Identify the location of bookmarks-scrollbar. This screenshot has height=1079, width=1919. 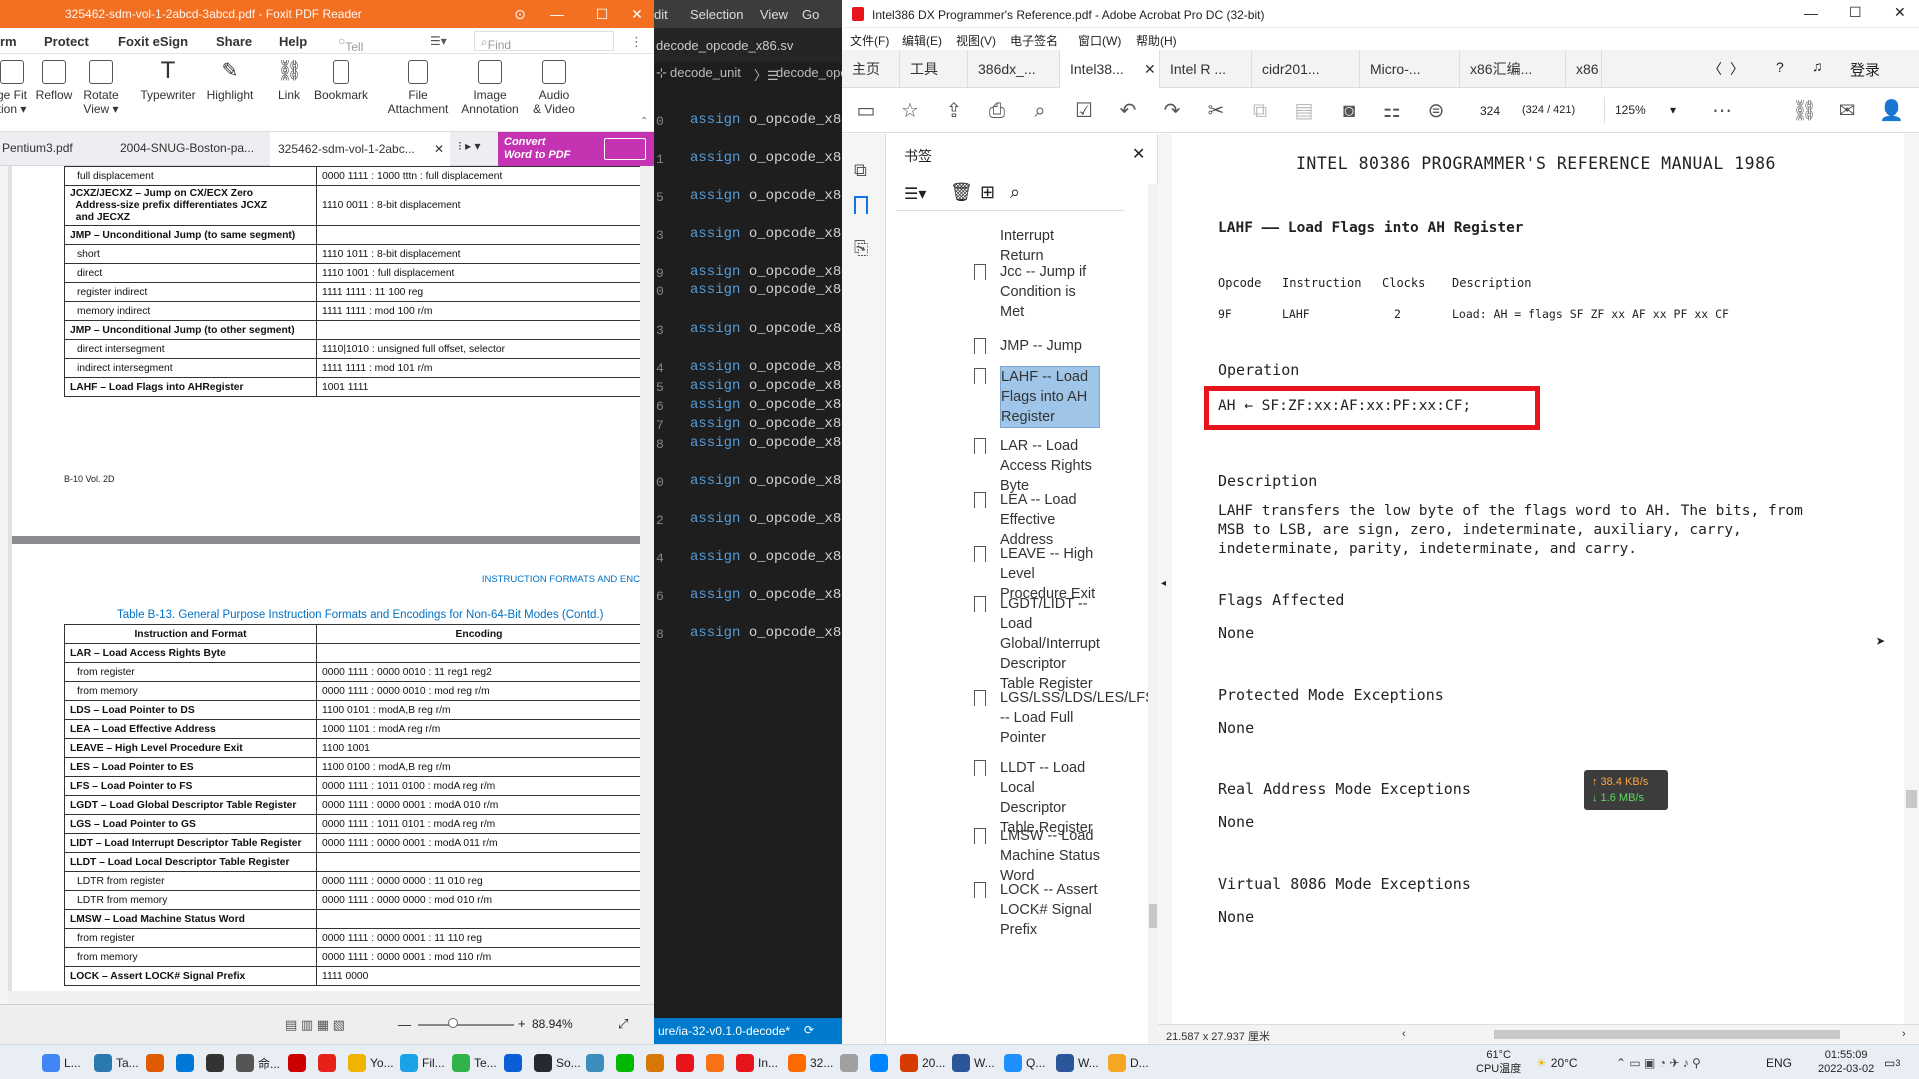
(1153, 614).